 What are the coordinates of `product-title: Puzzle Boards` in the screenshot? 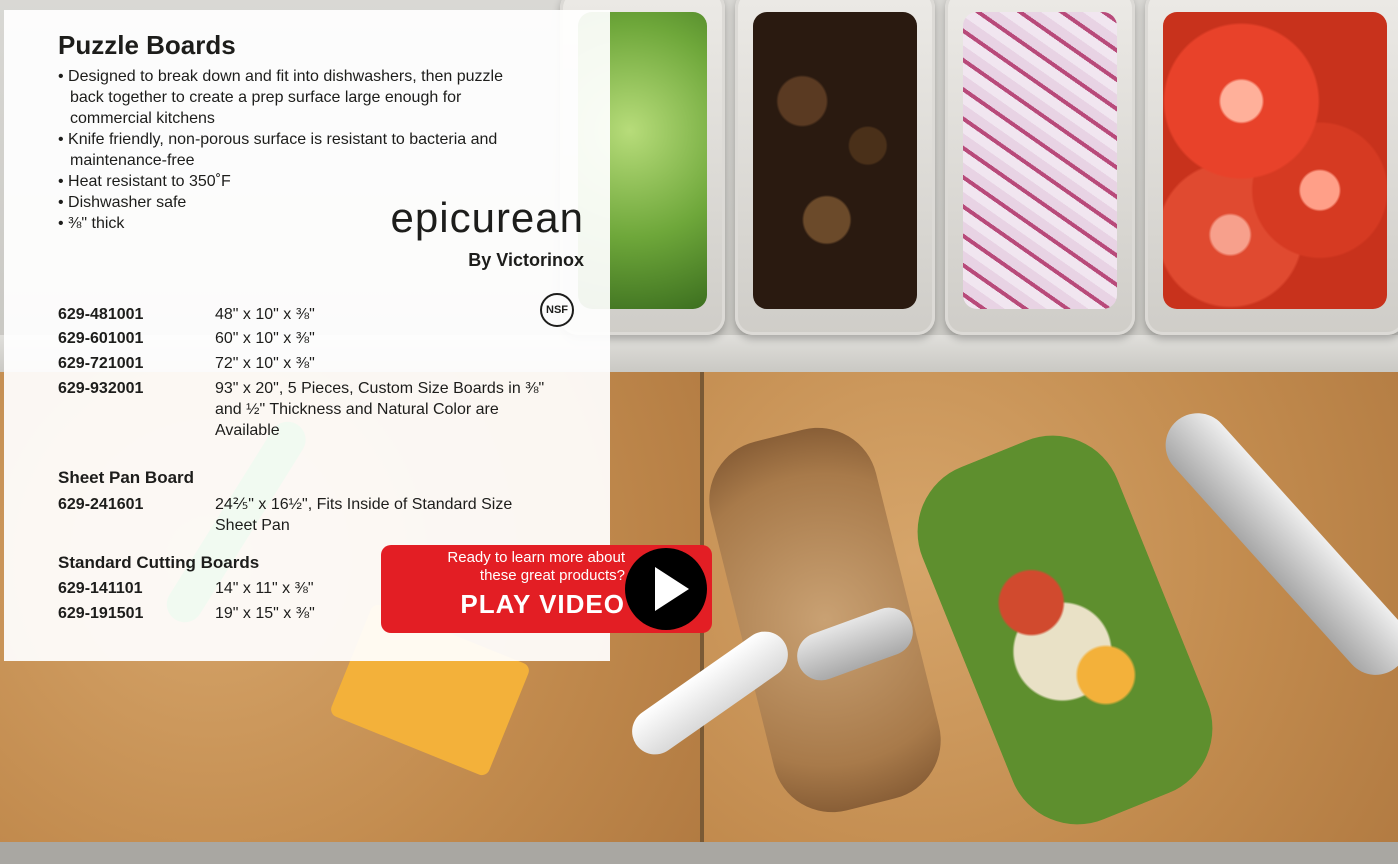 It's located at (147, 45).